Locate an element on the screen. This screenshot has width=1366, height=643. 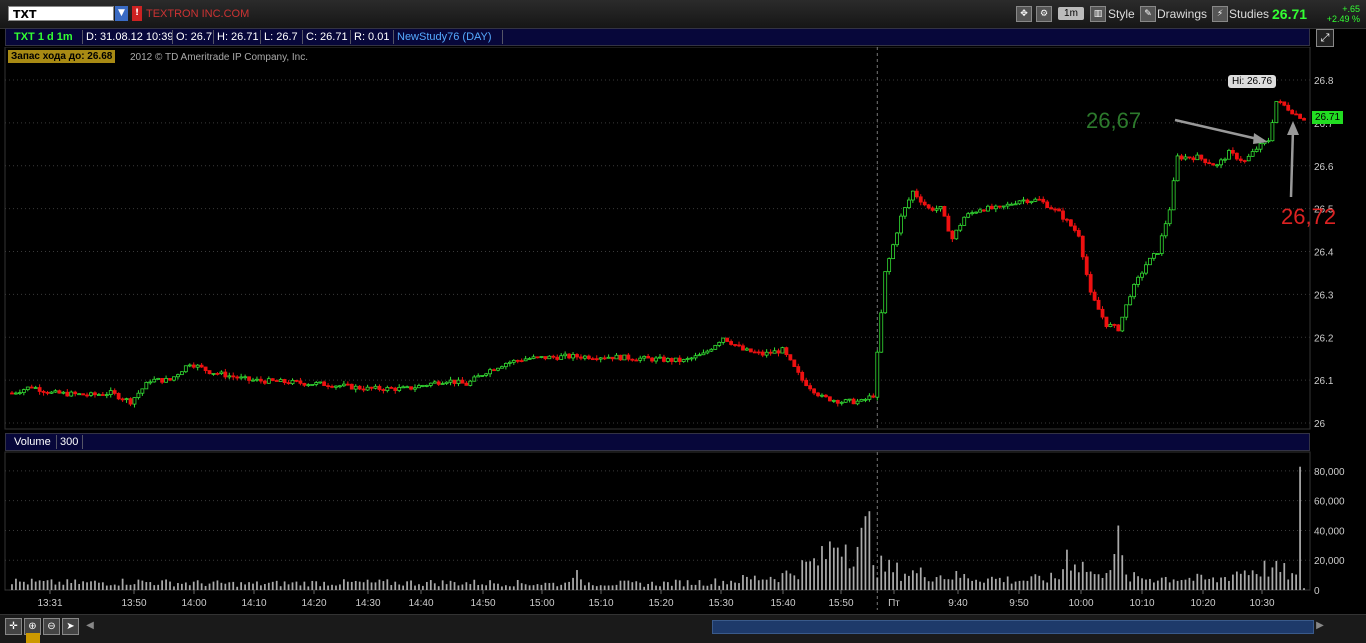
horizontal-scrollbar is located at coordinates (1013, 627).